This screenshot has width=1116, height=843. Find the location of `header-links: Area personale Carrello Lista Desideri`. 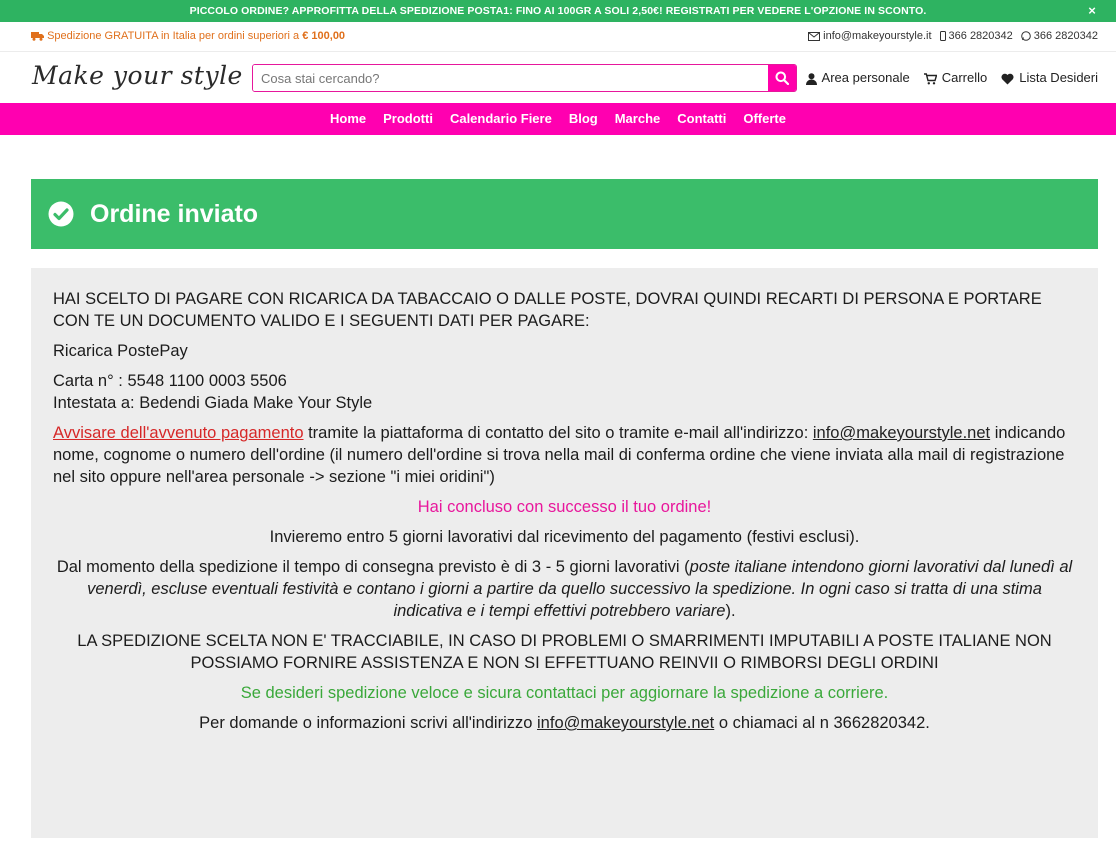

header-links: Area personale Carrello Lista Desideri is located at coordinates (951, 77).